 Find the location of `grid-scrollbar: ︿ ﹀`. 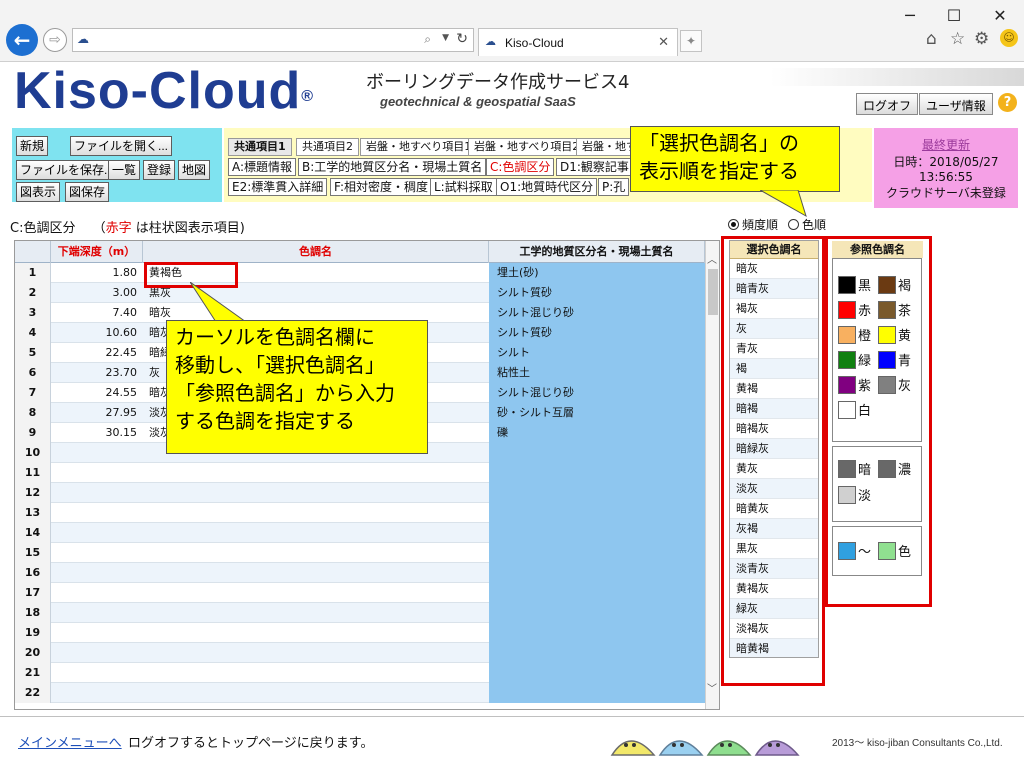

grid-scrollbar: ︿ ﹀ is located at coordinates (712, 475).